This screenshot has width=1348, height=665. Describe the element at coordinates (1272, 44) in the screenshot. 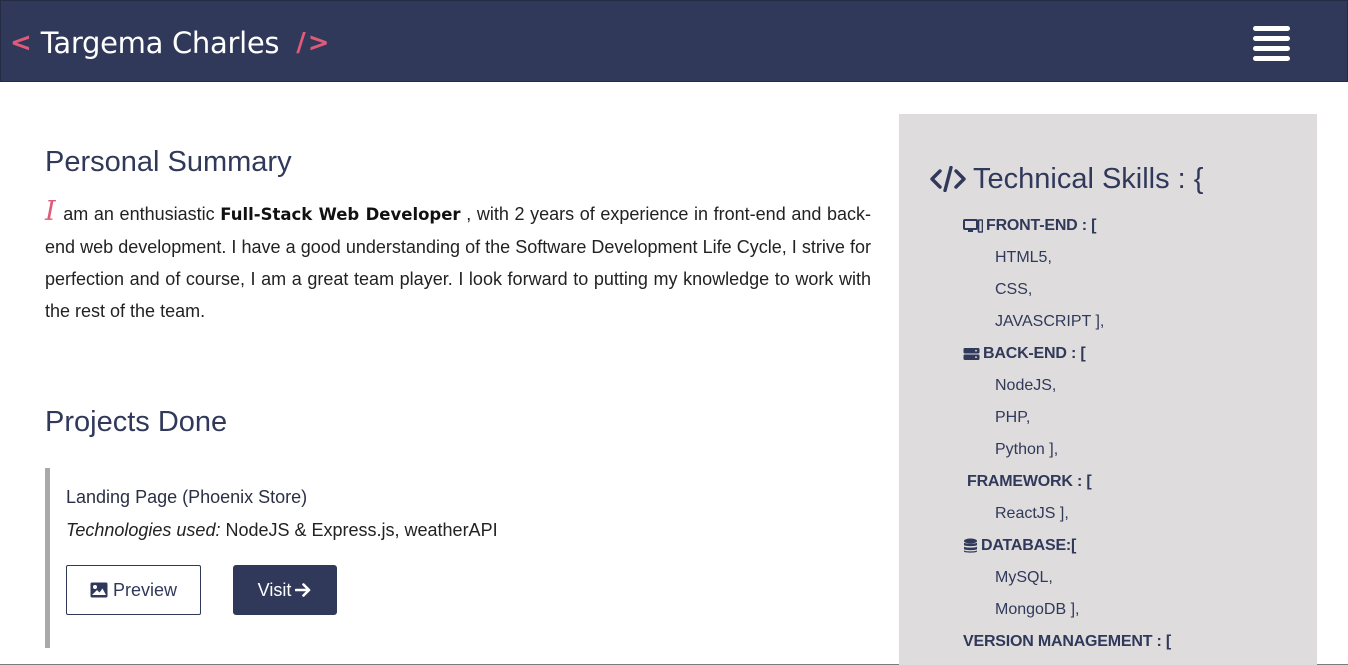

I see `hamburger-menu-icon` at that location.